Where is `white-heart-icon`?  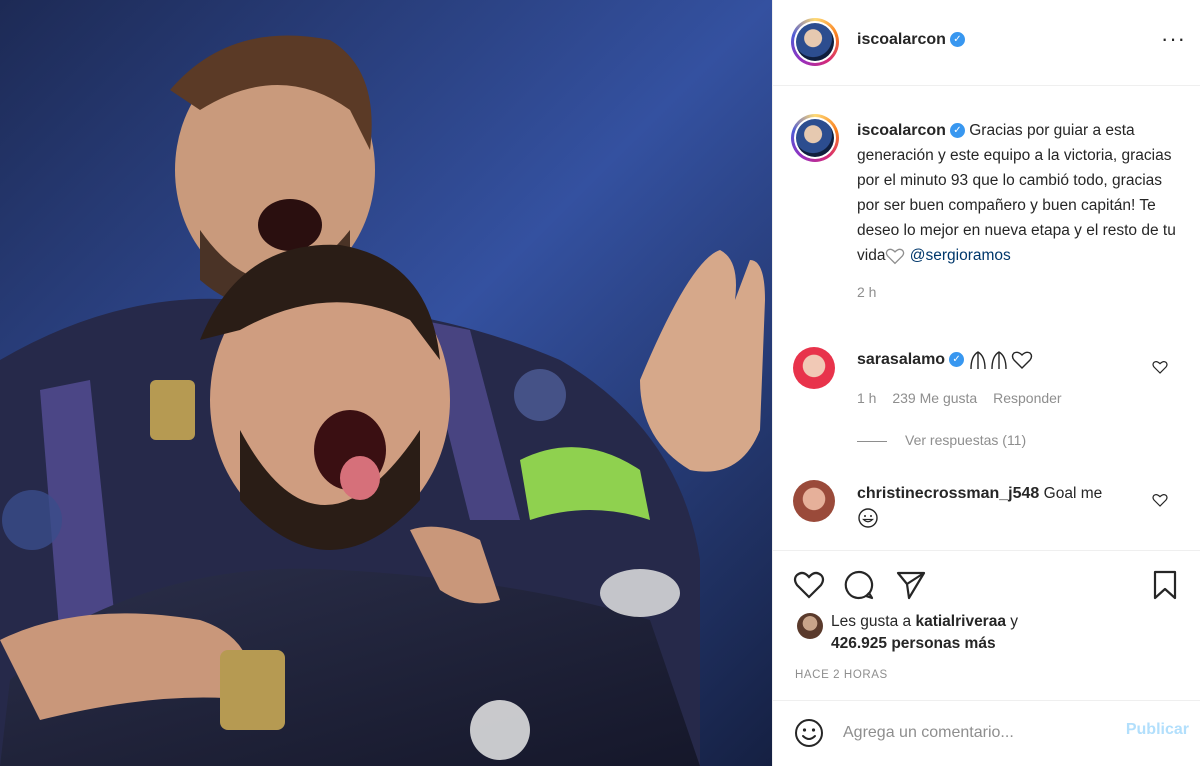
white-heart-icon is located at coordinates (895, 256).